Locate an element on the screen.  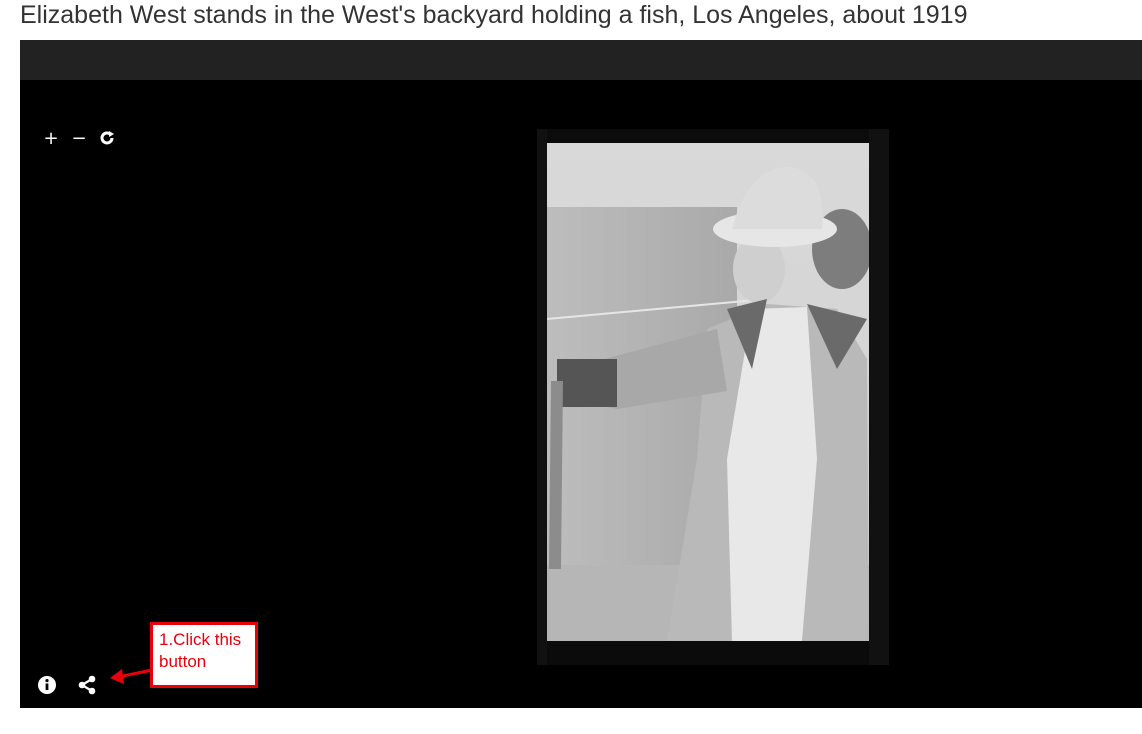
zoom-in-button: + is located at coordinates (51, 138).